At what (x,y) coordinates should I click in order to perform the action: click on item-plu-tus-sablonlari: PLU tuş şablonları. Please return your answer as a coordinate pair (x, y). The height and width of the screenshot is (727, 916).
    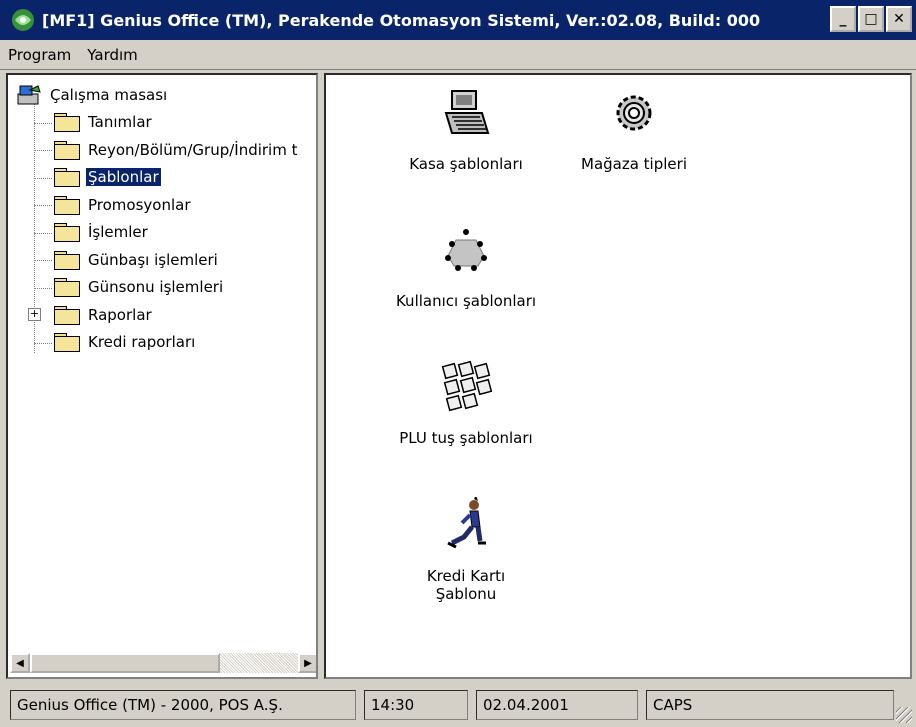
    Looking at the image, I should click on (466, 402).